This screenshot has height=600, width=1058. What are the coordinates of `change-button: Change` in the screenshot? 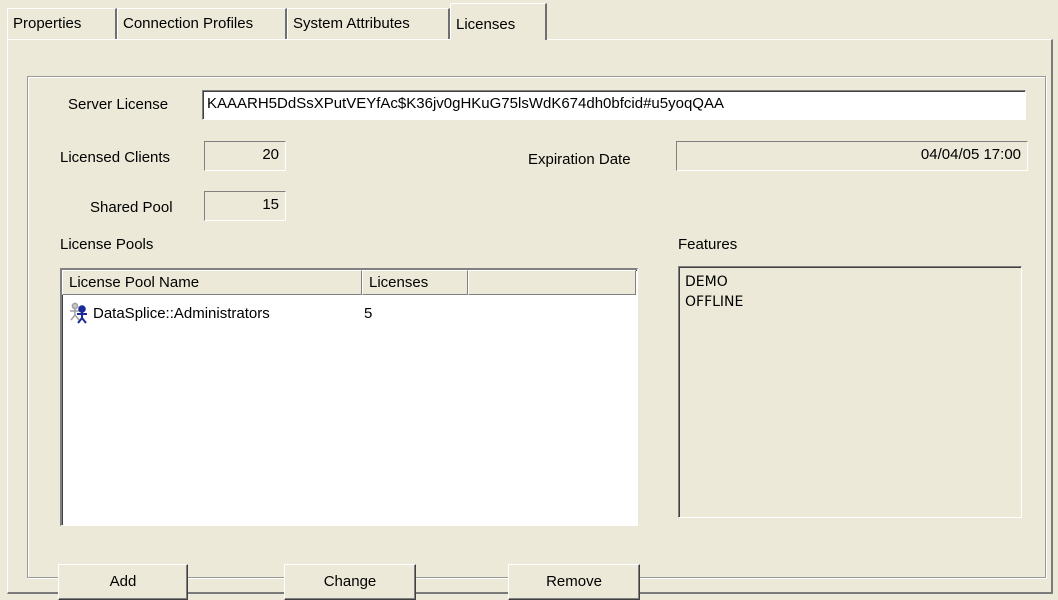 It's located at (350, 582).